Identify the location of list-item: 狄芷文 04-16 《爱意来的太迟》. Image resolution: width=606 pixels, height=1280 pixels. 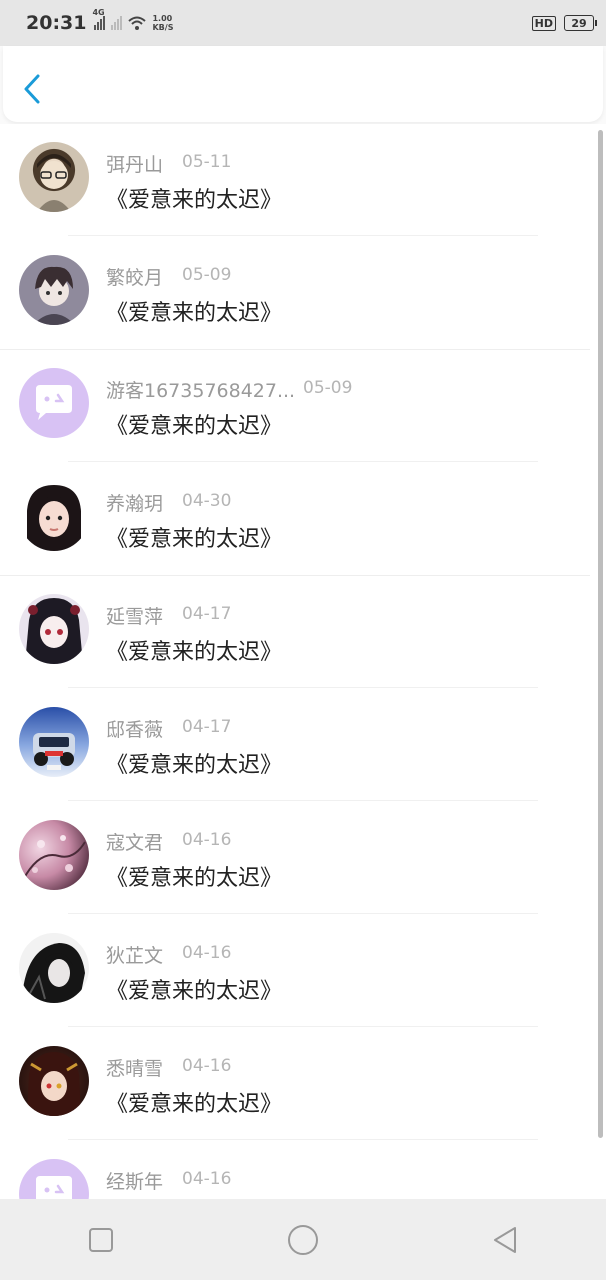
(295, 971).